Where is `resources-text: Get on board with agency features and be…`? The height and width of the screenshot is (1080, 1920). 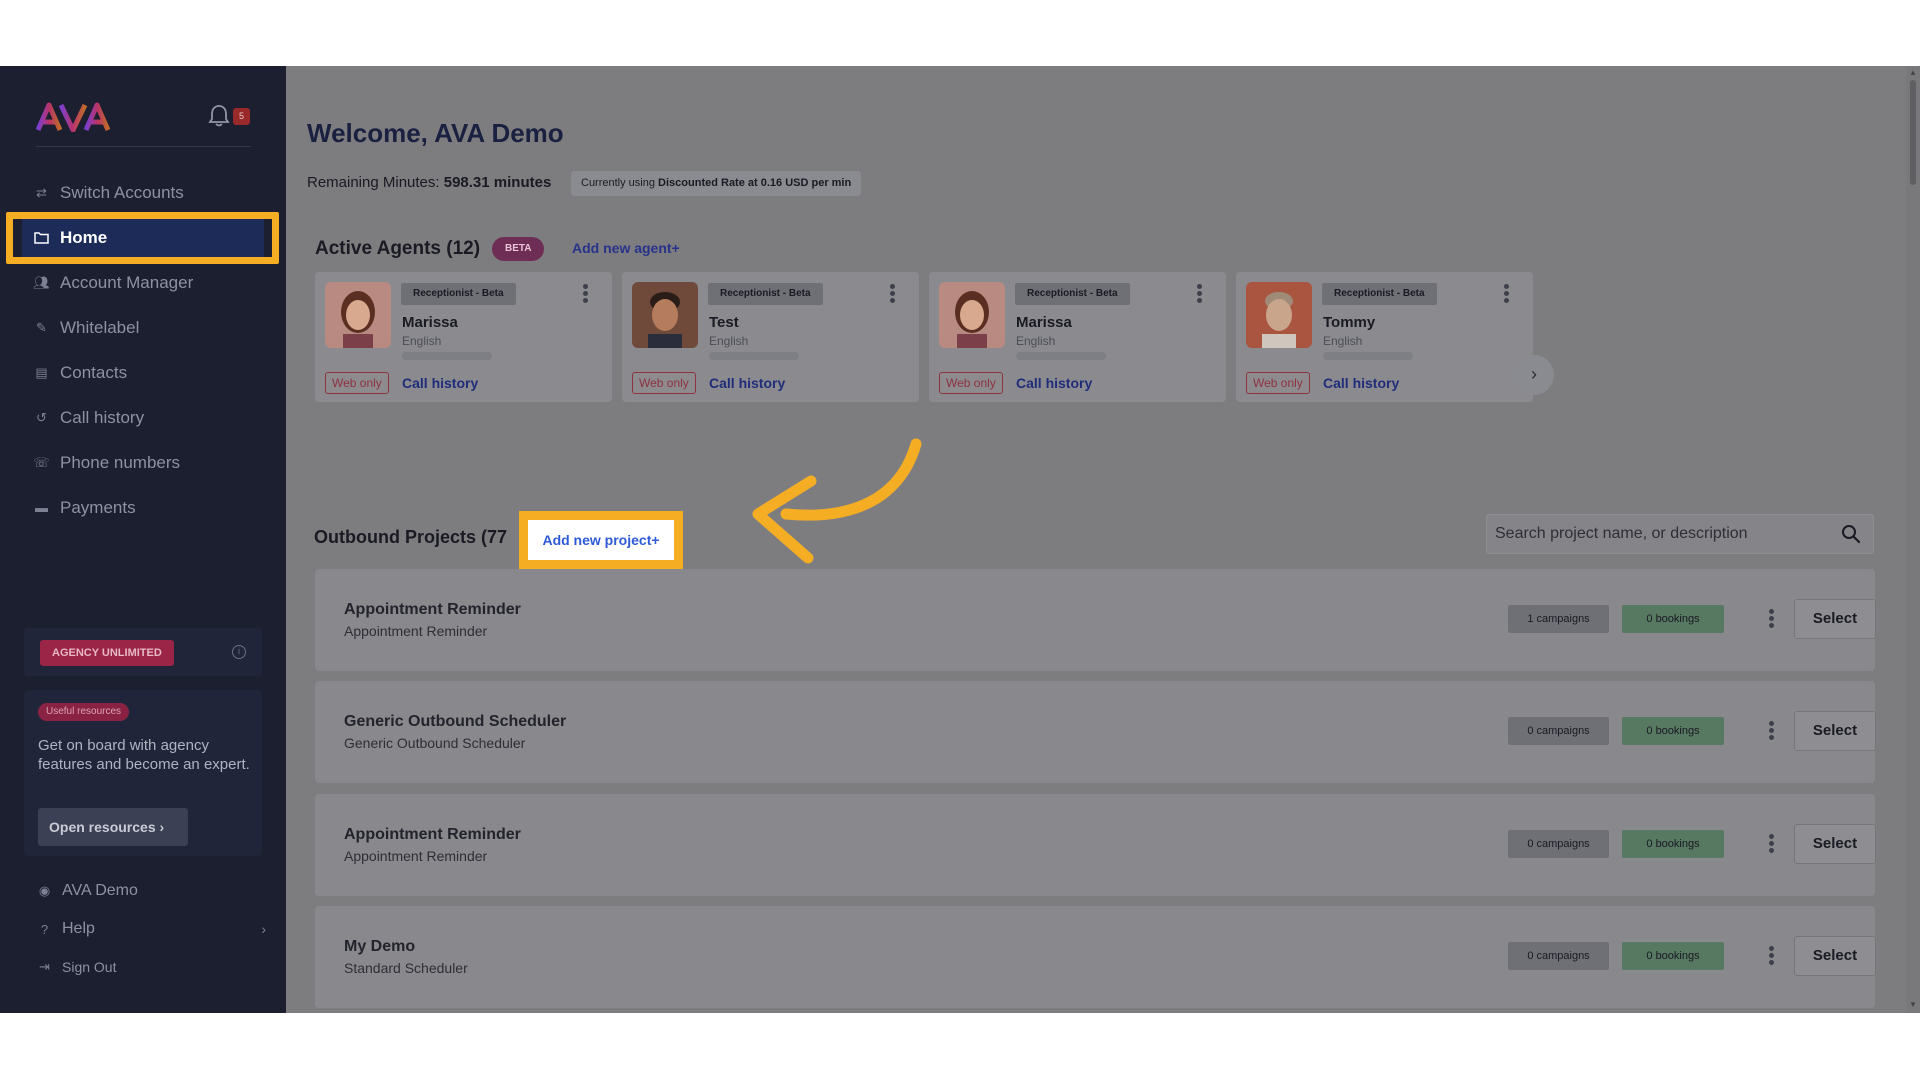 resources-text: Get on board with agency features and be… is located at coordinates (144, 755).